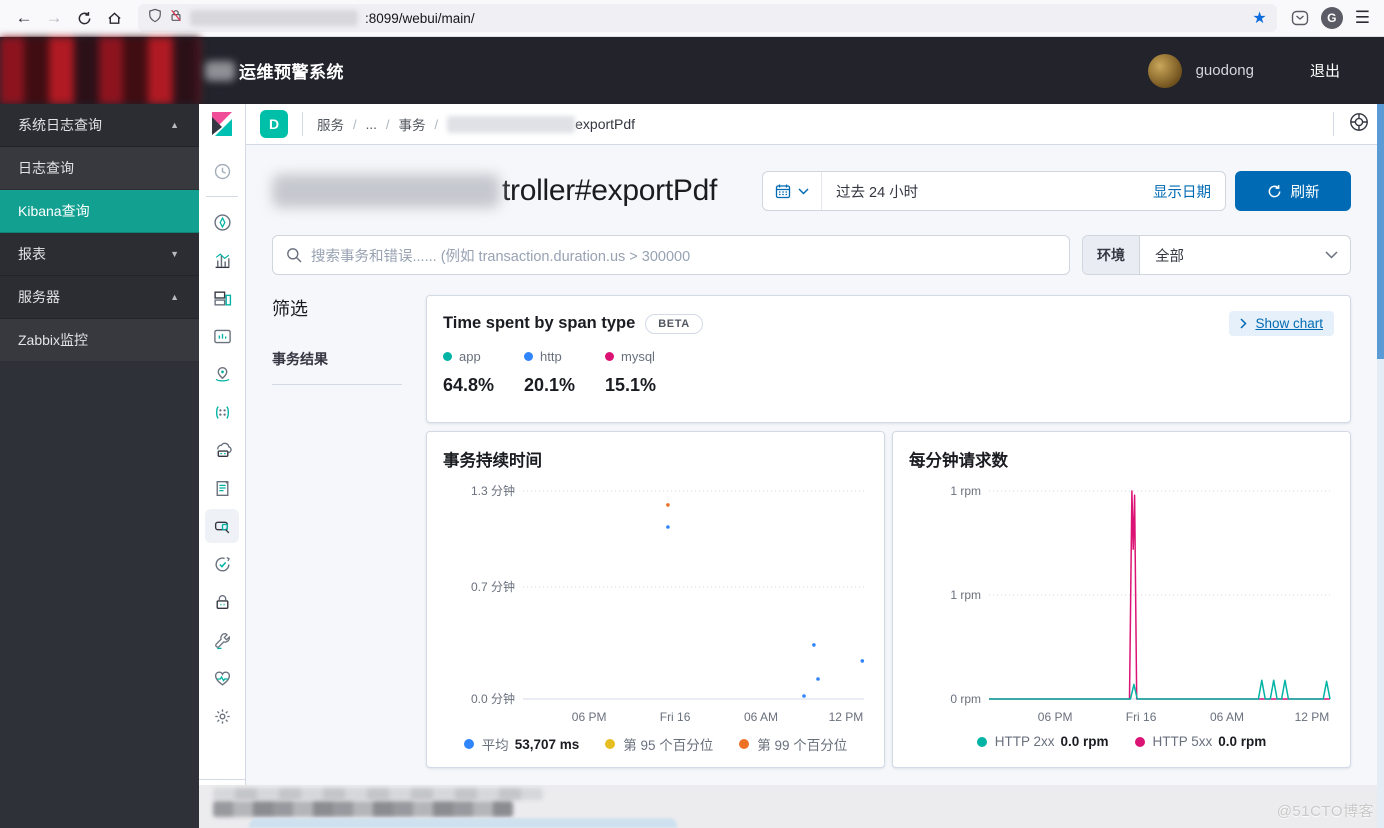 This screenshot has height=828, width=1384. Describe the element at coordinates (84, 18) in the screenshot. I see `reload-icon` at that location.